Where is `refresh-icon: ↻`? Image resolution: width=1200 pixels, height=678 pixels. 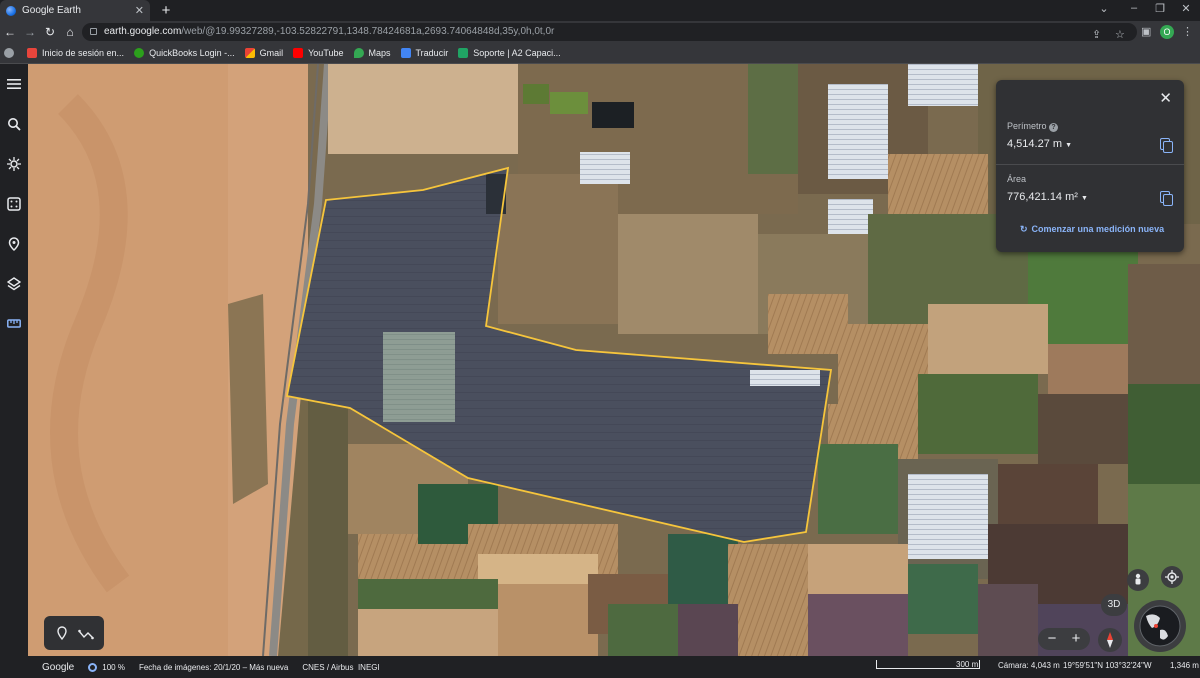
refresh-icon: ↻ is located at coordinates (1024, 229).